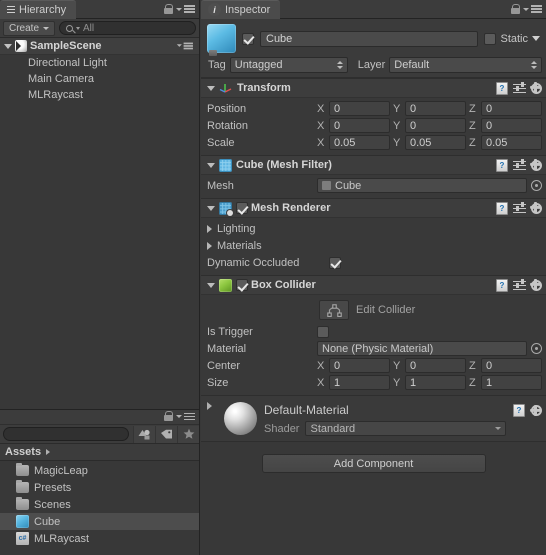 The width and height of the screenshot is (546, 555). What do you see at coordinates (99, 538) in the screenshot?
I see `project-list-item: c# MLRaycast` at bounding box center [99, 538].